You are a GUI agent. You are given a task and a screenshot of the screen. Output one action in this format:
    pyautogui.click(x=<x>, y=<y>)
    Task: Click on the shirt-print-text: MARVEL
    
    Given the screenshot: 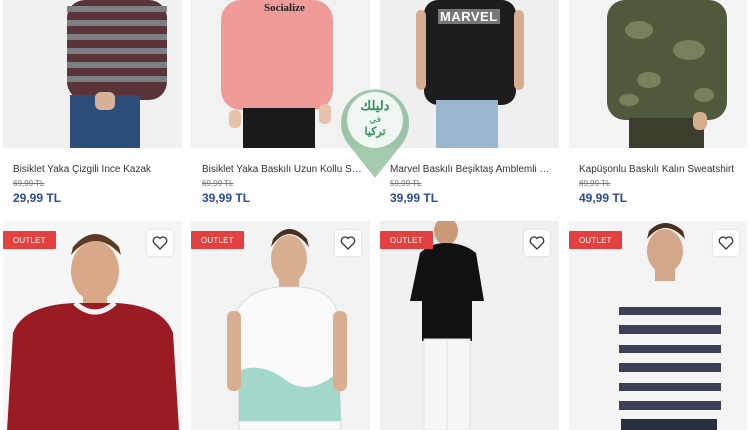 What is the action you would take?
    pyautogui.click(x=469, y=16)
    